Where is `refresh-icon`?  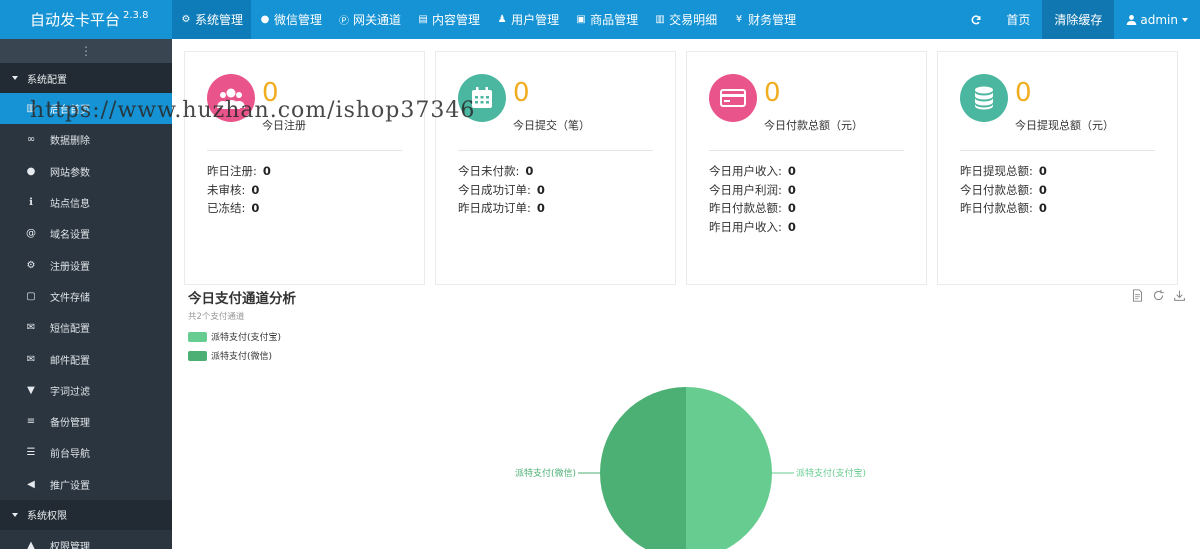
refresh-icon is located at coordinates (976, 19).